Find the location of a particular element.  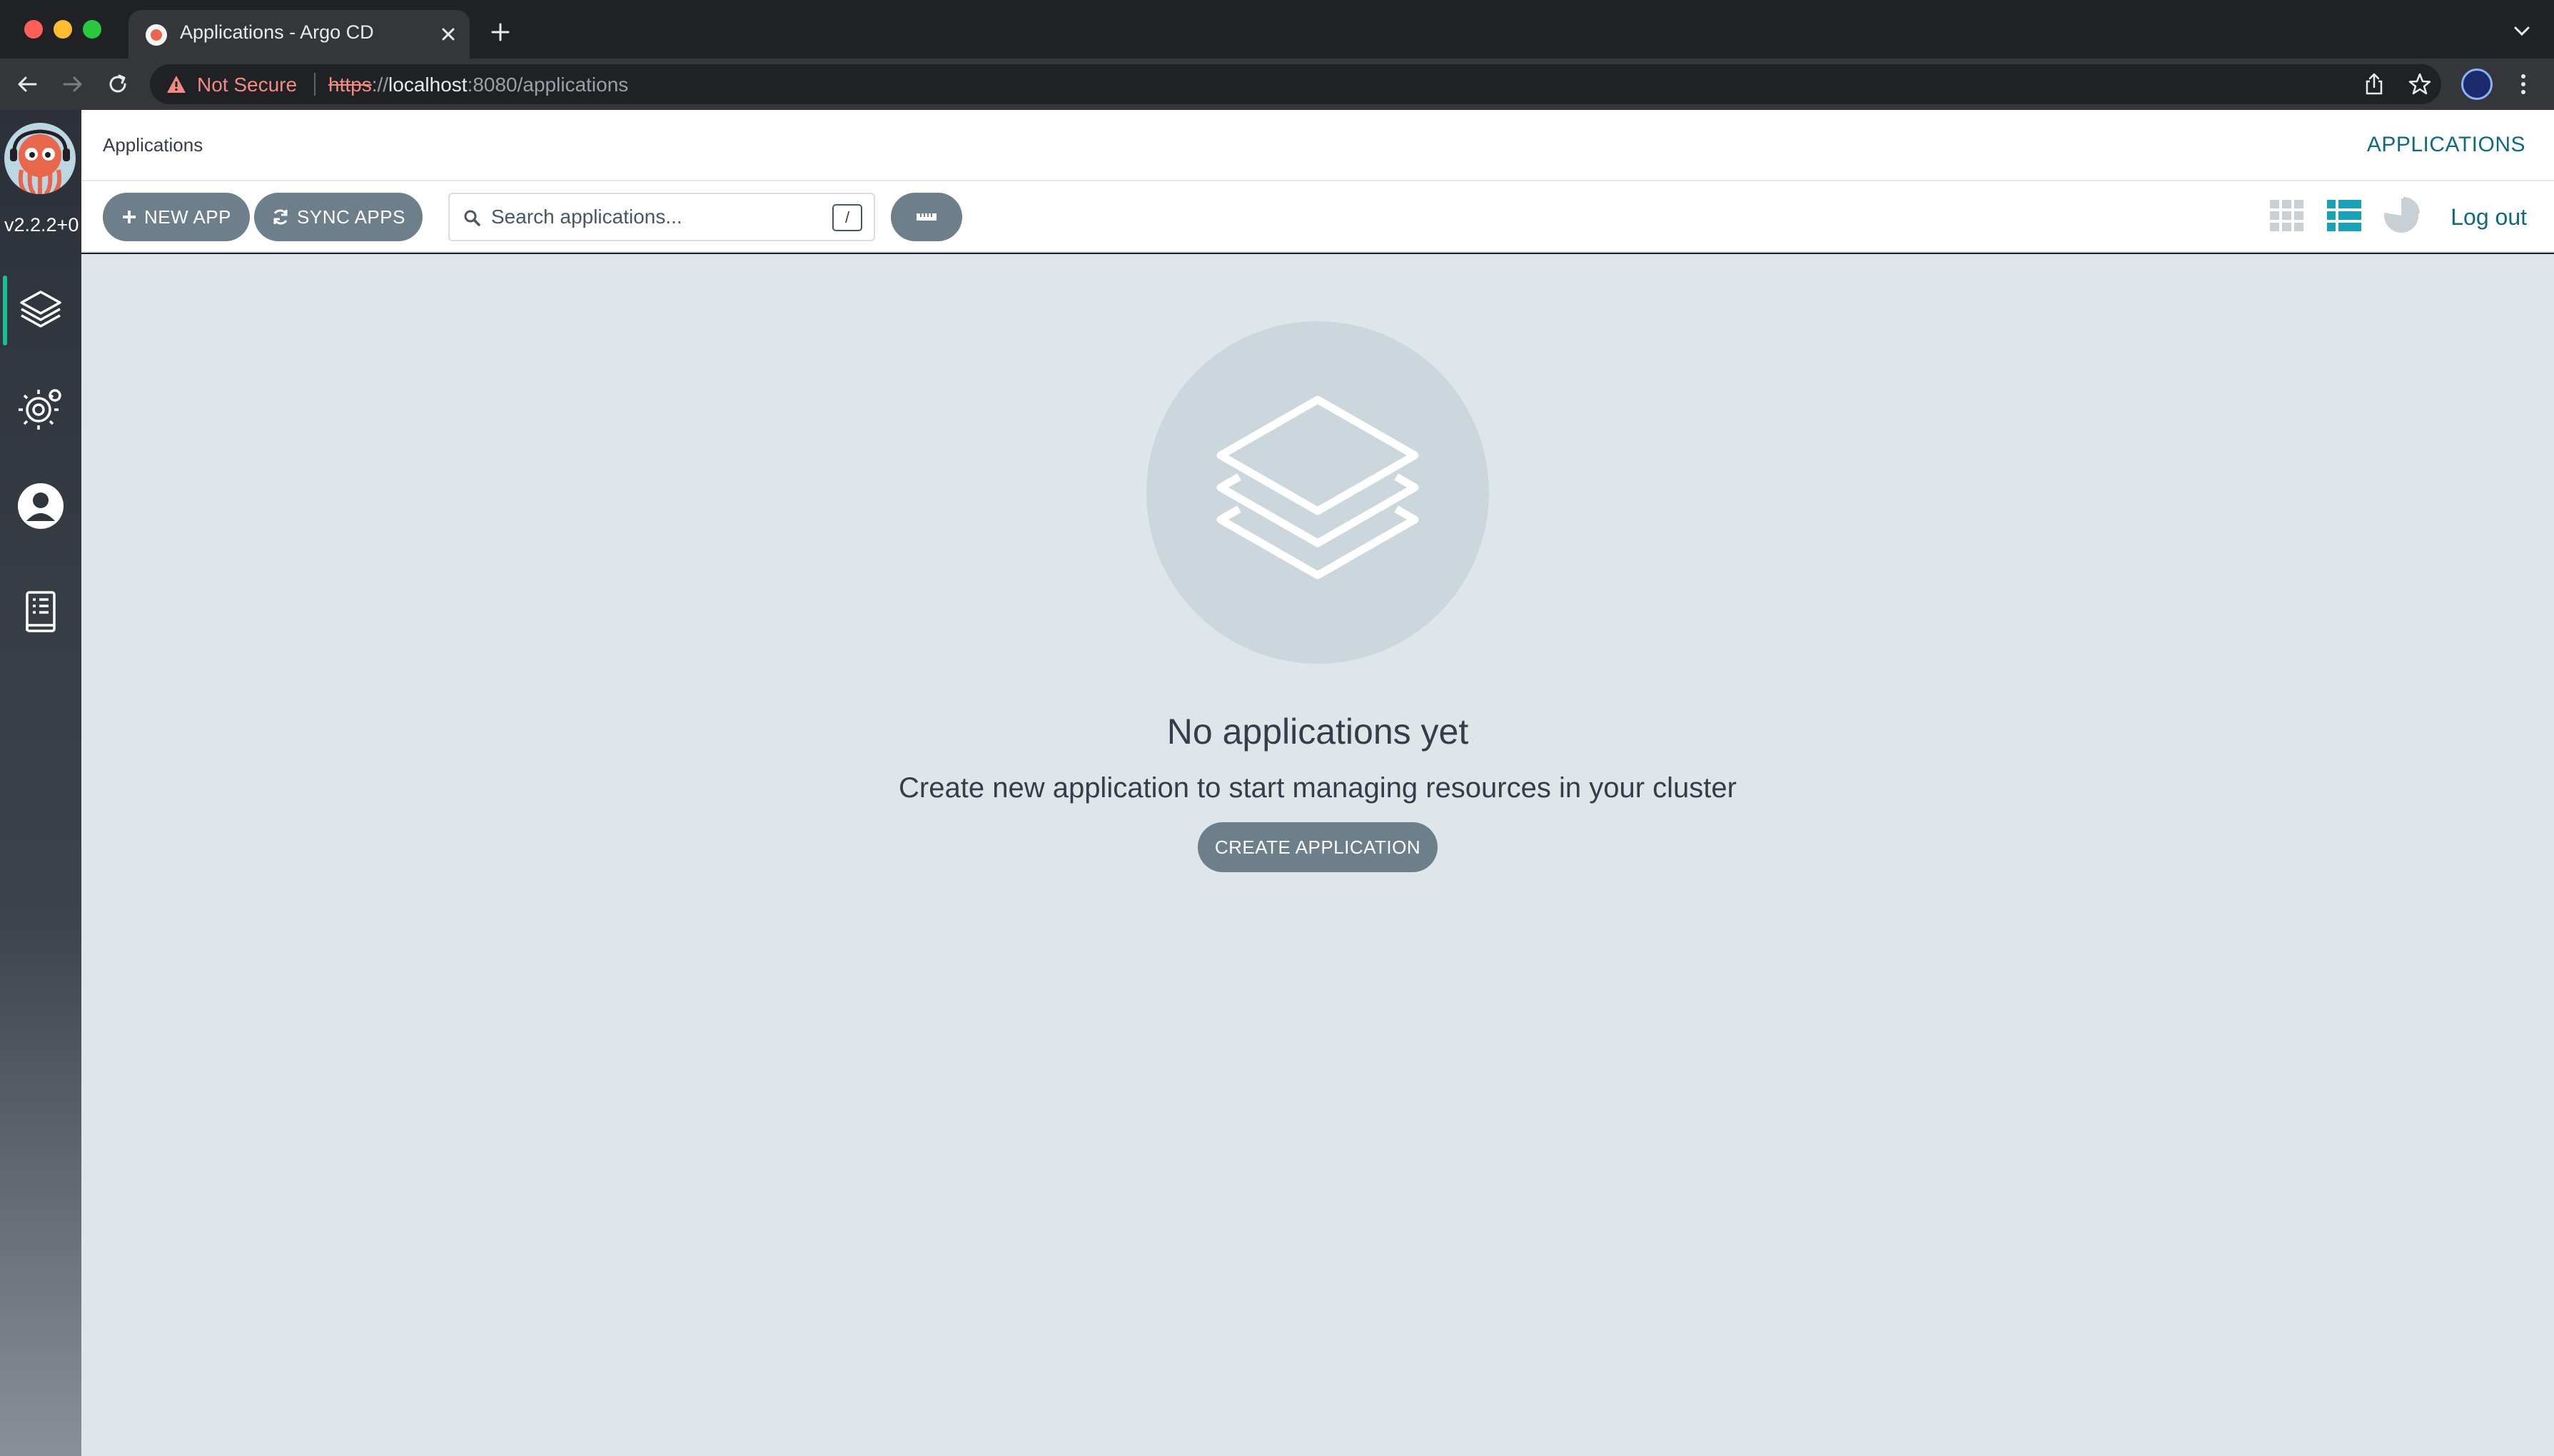

new-tab-icon is located at coordinates (501, 32).